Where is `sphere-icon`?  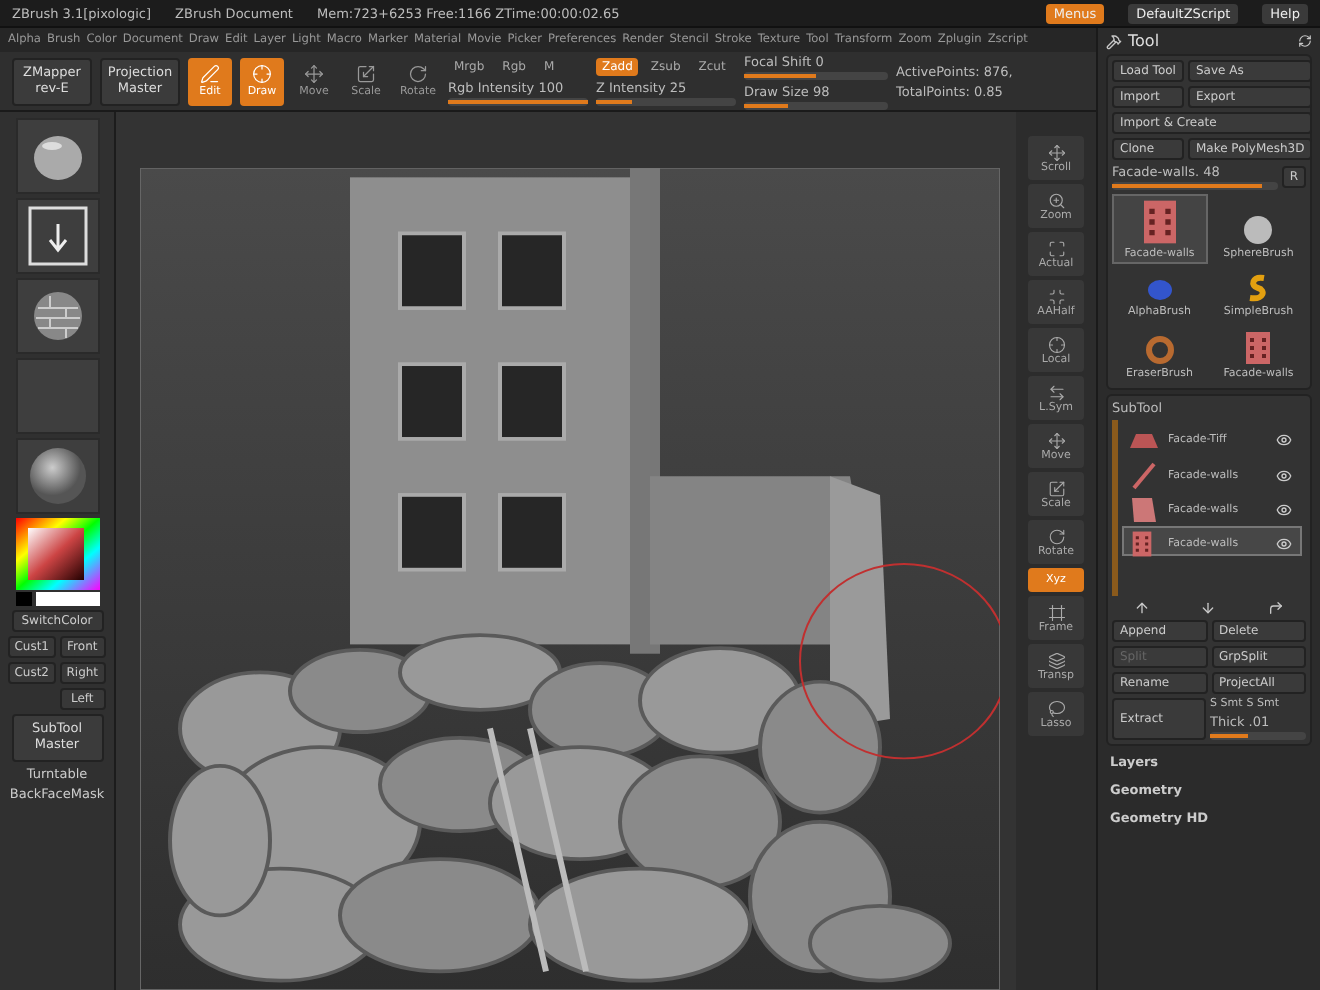
sphere-icon is located at coordinates (1258, 230).